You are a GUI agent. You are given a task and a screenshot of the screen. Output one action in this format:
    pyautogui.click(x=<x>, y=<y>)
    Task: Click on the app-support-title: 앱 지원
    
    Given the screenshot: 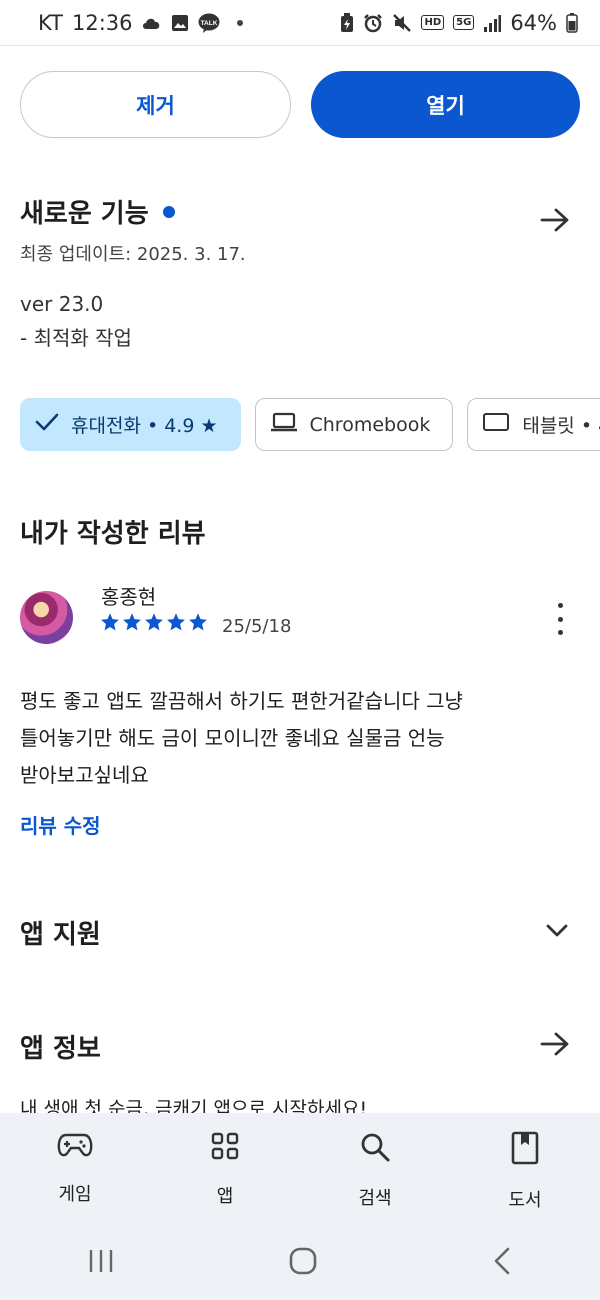 What is the action you would take?
    pyautogui.click(x=60, y=932)
    